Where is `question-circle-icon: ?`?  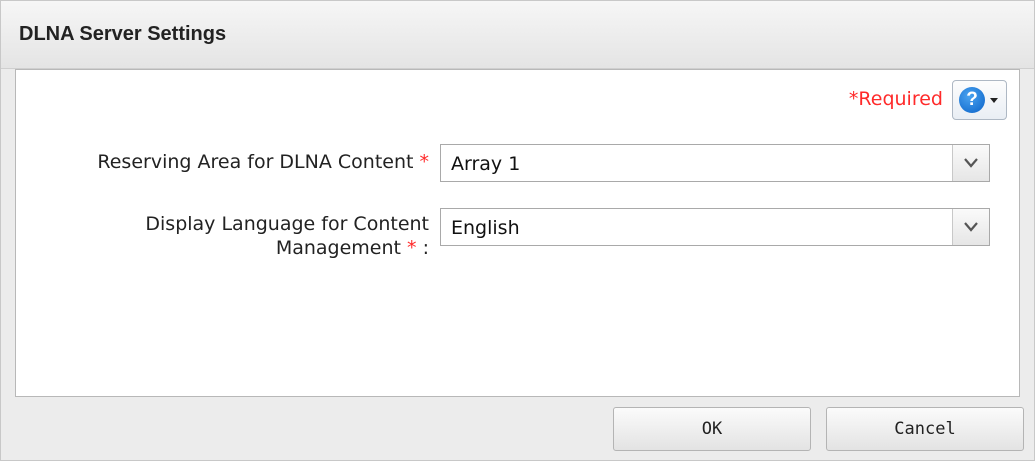
question-circle-icon: ? is located at coordinates (972, 100).